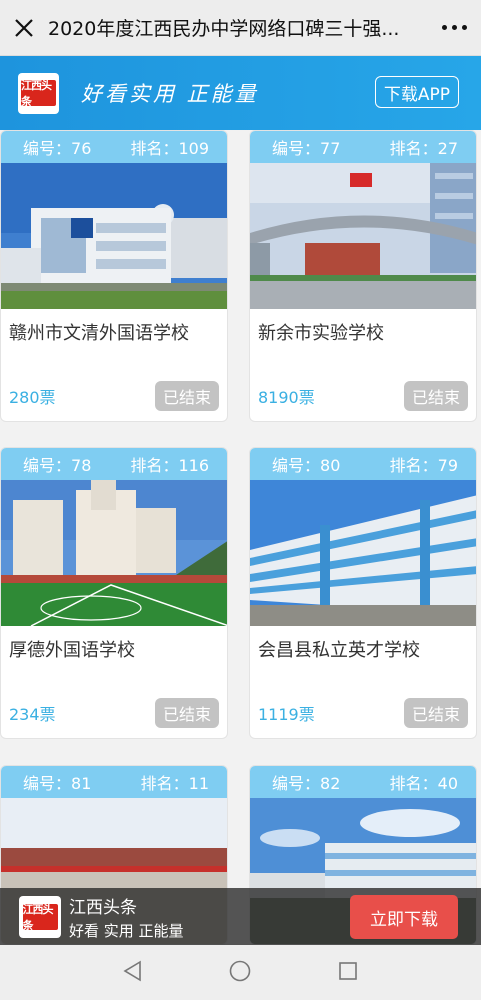 The image size is (481, 1000). I want to click on vote-count: 234票, so click(32, 714).